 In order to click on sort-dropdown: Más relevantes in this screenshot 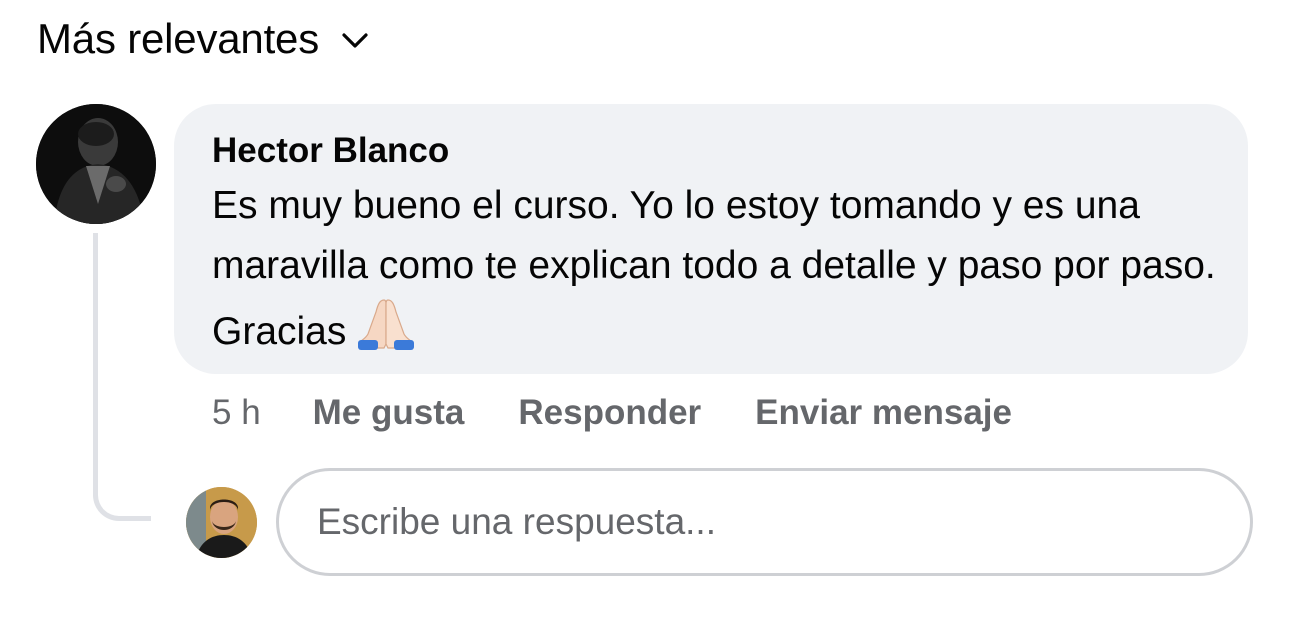, I will do `click(203, 39)`.